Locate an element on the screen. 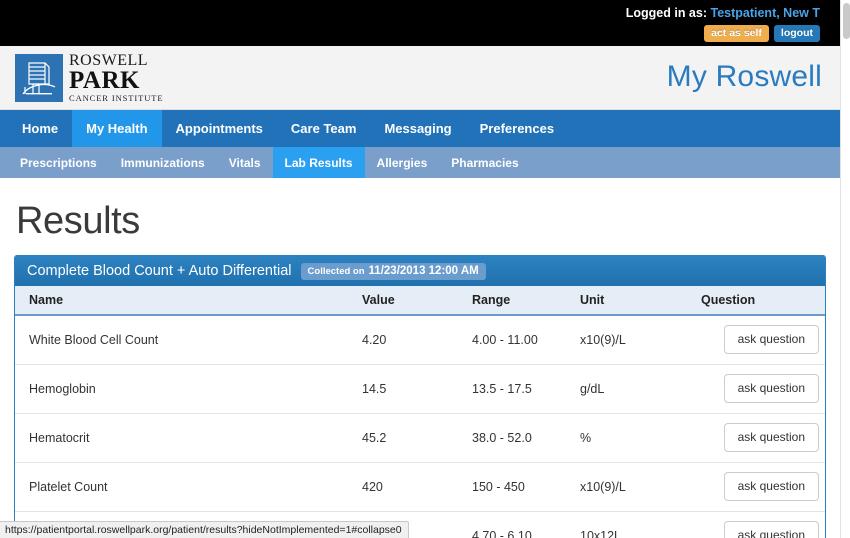 Image resolution: width=850 pixels, height=538 pixels. column-header-range: Range is located at coordinates (524, 301).